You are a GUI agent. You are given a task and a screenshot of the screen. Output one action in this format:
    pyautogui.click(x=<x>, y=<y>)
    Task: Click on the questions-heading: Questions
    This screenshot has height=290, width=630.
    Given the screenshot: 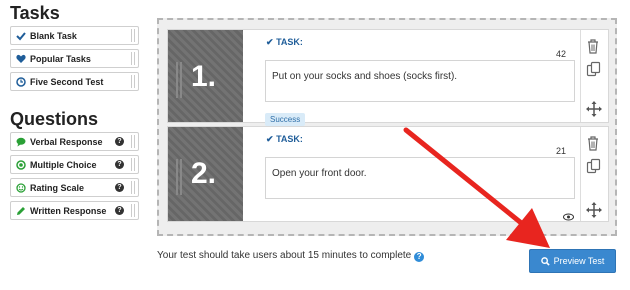 What is the action you would take?
    pyautogui.click(x=54, y=119)
    